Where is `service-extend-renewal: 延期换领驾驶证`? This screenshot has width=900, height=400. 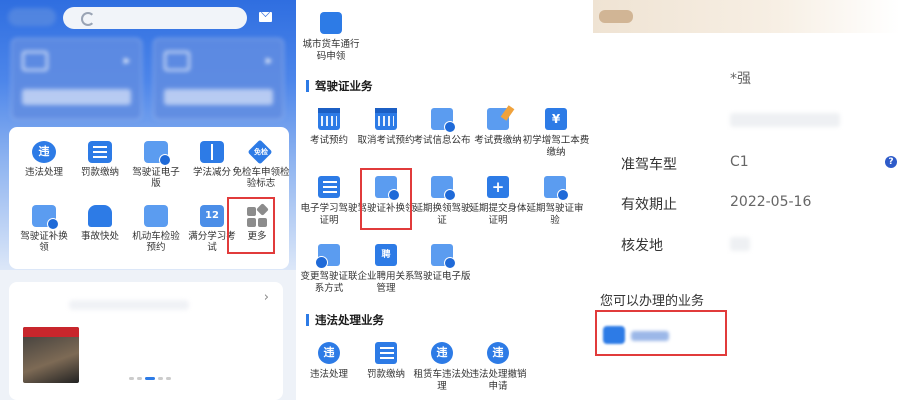
service-extend-renewal: 延期换领驾驶证 is located at coordinates (442, 201).